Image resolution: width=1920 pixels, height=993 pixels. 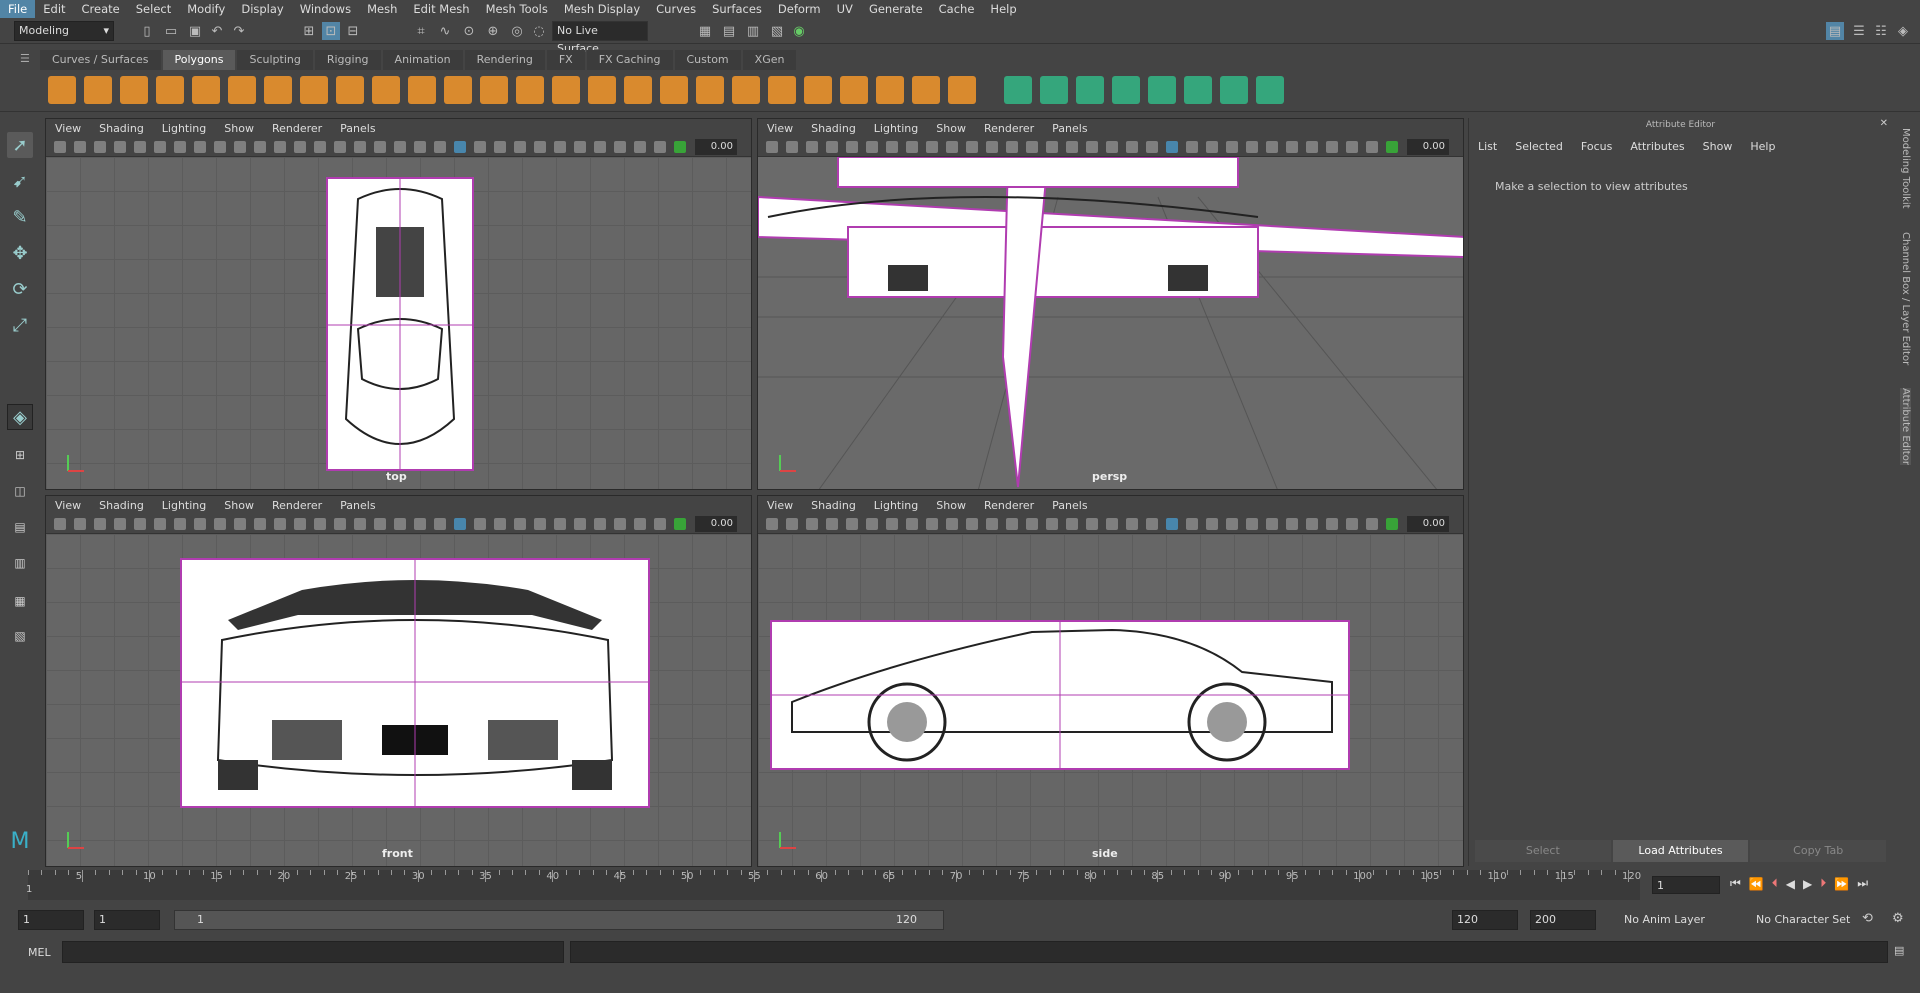 What do you see at coordinates (1162, 90) in the screenshot?
I see `auto-uv-icon` at bounding box center [1162, 90].